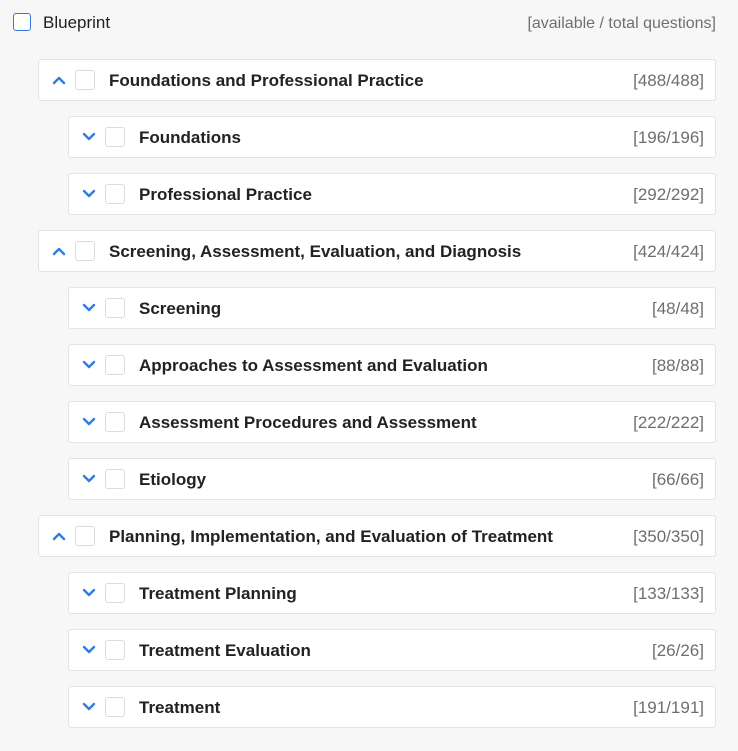 The width and height of the screenshot is (738, 751). What do you see at coordinates (668, 536) in the screenshot?
I see `question-count: [350/350]` at bounding box center [668, 536].